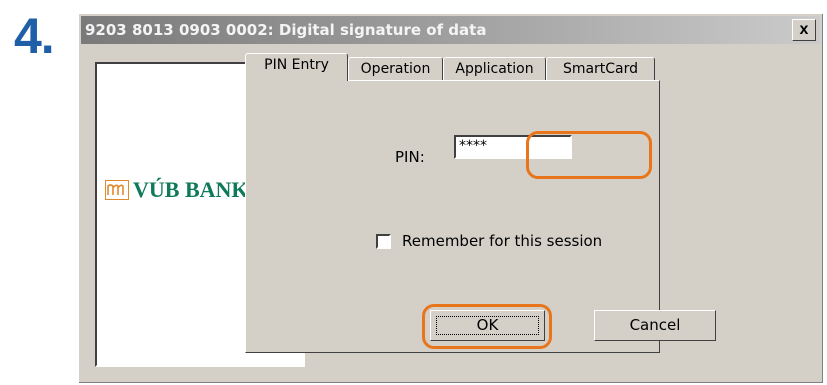 Image resolution: width=827 pixels, height=385 pixels. What do you see at coordinates (34, 36) in the screenshot?
I see `step-number: 4.` at bounding box center [34, 36].